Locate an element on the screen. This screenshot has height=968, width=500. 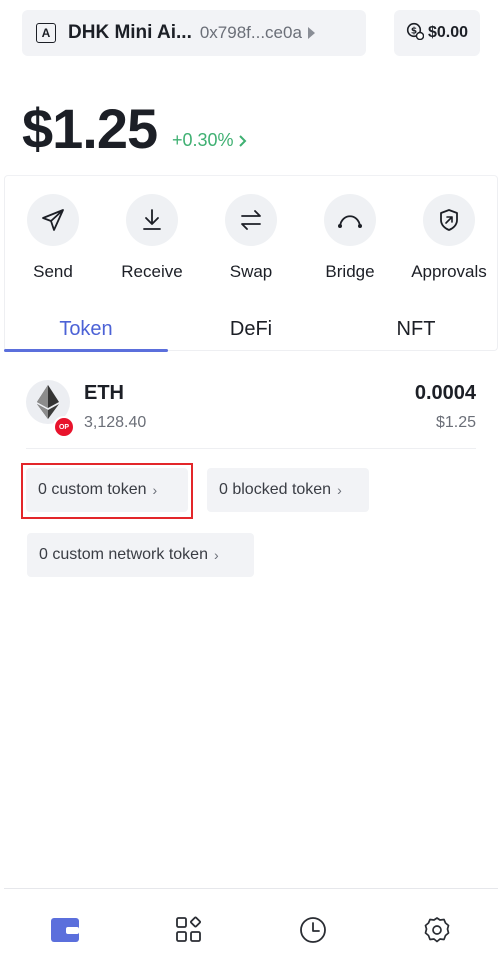
balance-change-value: +0.30% is located at coordinates (203, 140).